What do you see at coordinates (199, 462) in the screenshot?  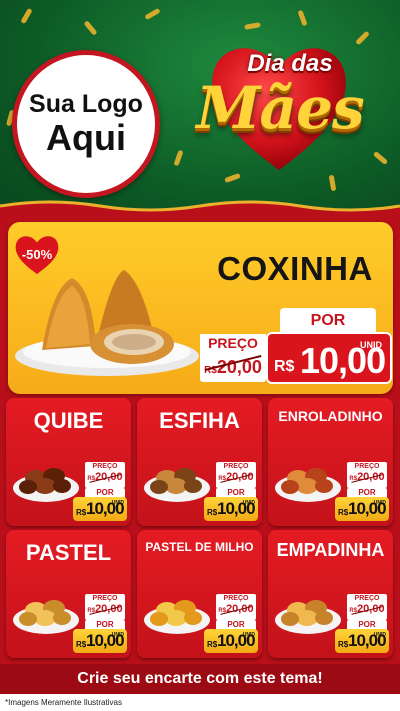 I see `product-card-esfiha: ESFIHAPREÇOR$20,00PORR$10,00UNID` at bounding box center [199, 462].